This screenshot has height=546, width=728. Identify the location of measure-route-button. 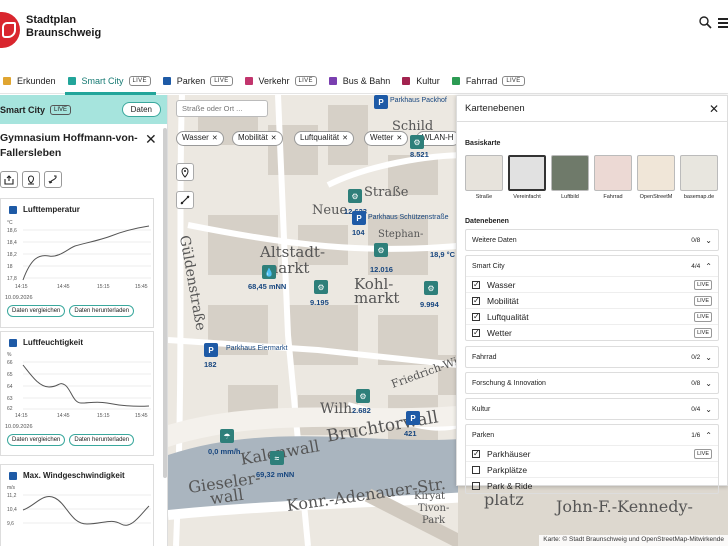
(185, 200).